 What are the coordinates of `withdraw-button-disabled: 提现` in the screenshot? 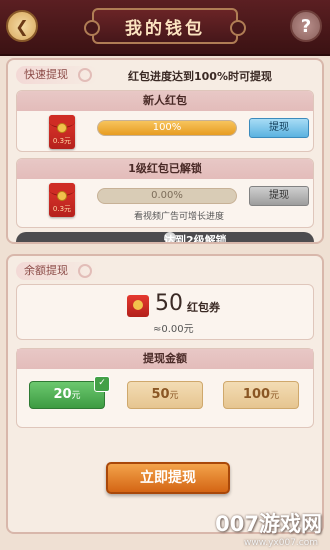 It's located at (279, 196).